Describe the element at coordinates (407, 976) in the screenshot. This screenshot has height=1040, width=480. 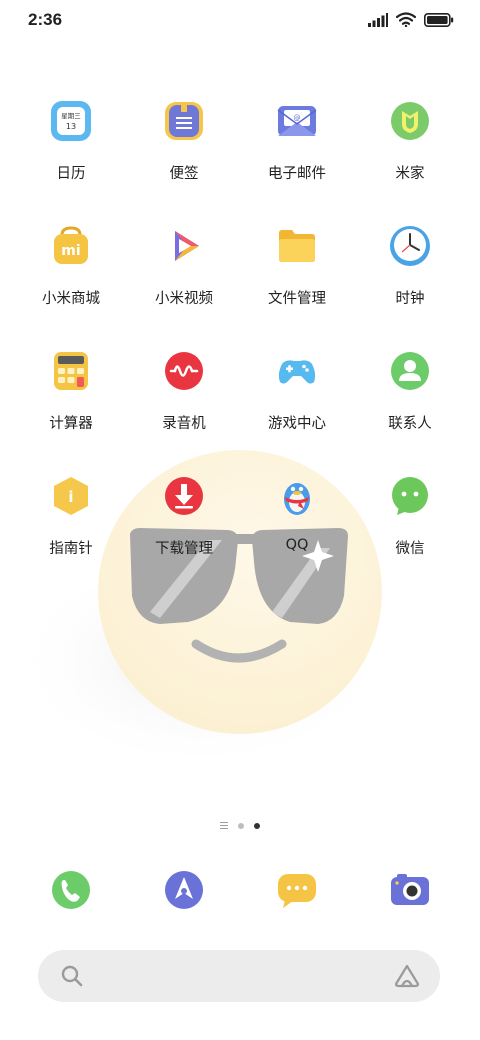
I see `xiaoai-assistant-icon` at that location.